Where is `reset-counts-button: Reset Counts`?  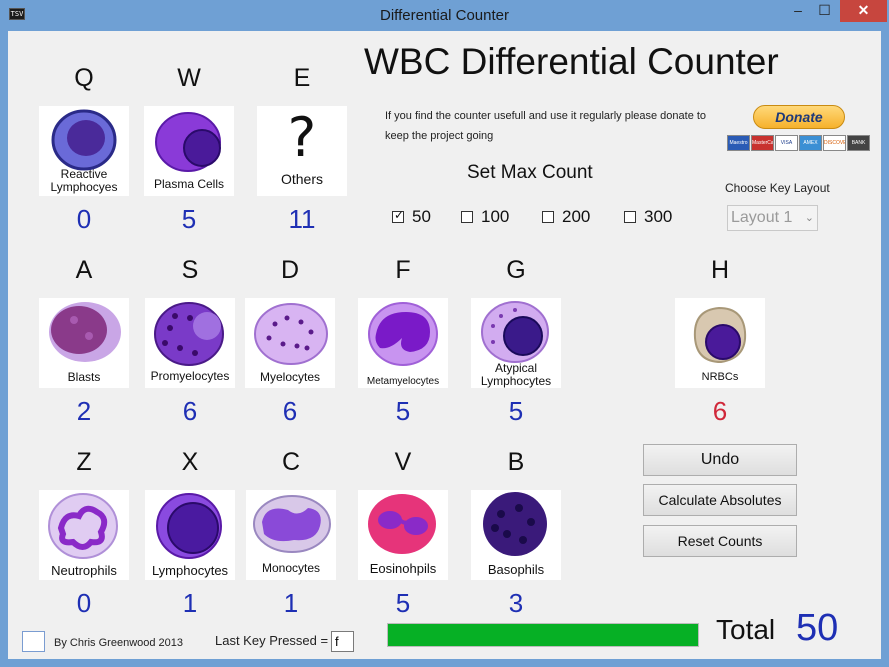
reset-counts-button: Reset Counts is located at coordinates (720, 541).